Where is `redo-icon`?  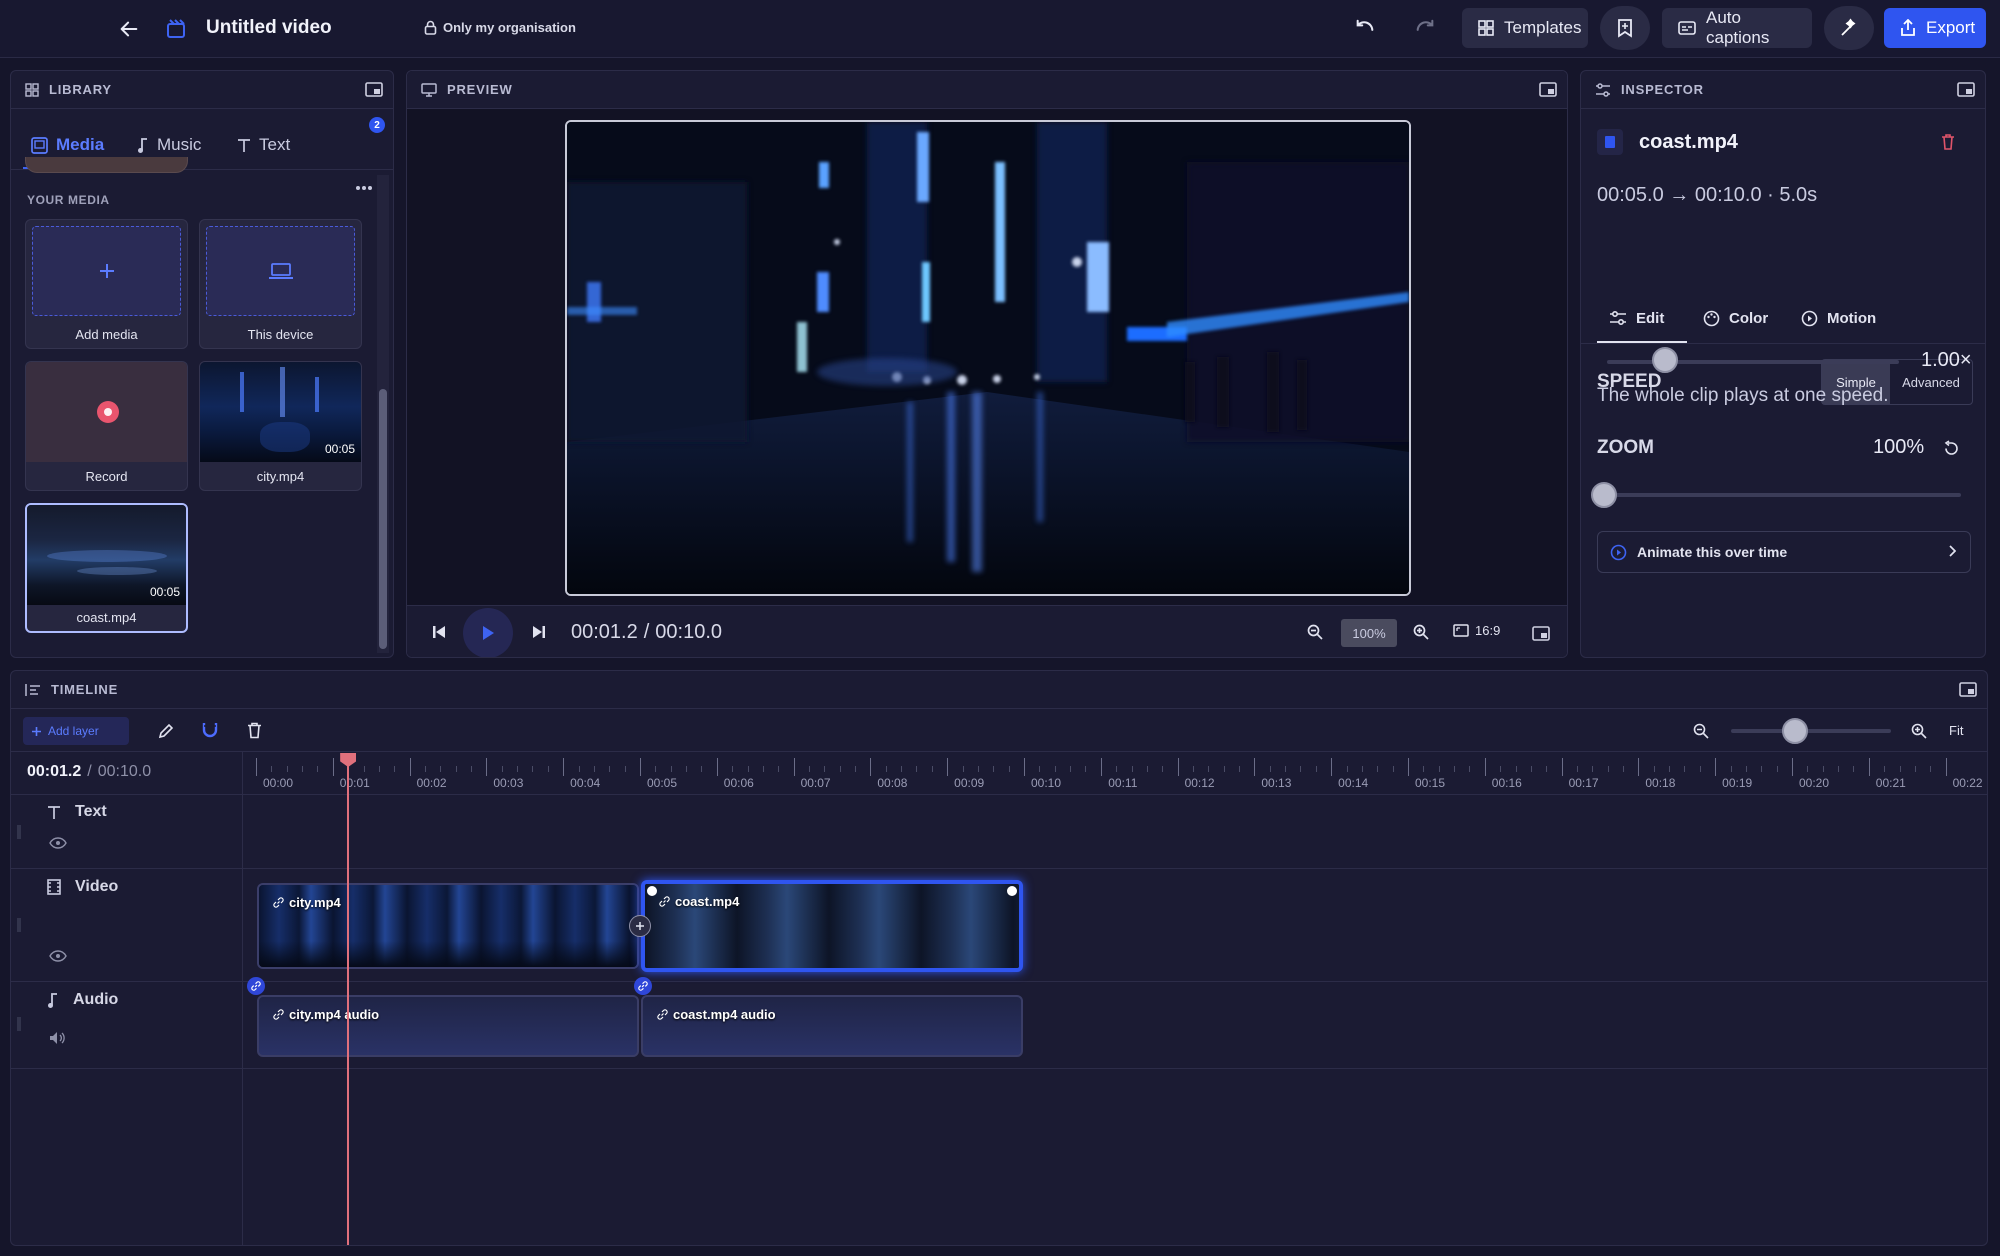 redo-icon is located at coordinates (1425, 29).